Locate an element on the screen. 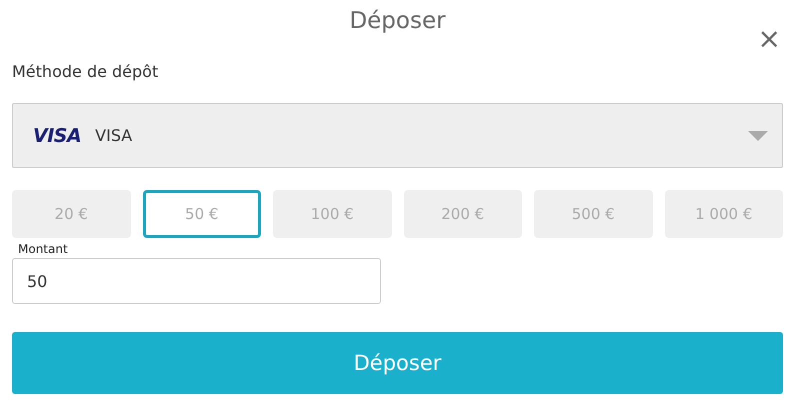 This screenshot has width=800, height=418. deposit-button: Déposer is located at coordinates (397, 363).